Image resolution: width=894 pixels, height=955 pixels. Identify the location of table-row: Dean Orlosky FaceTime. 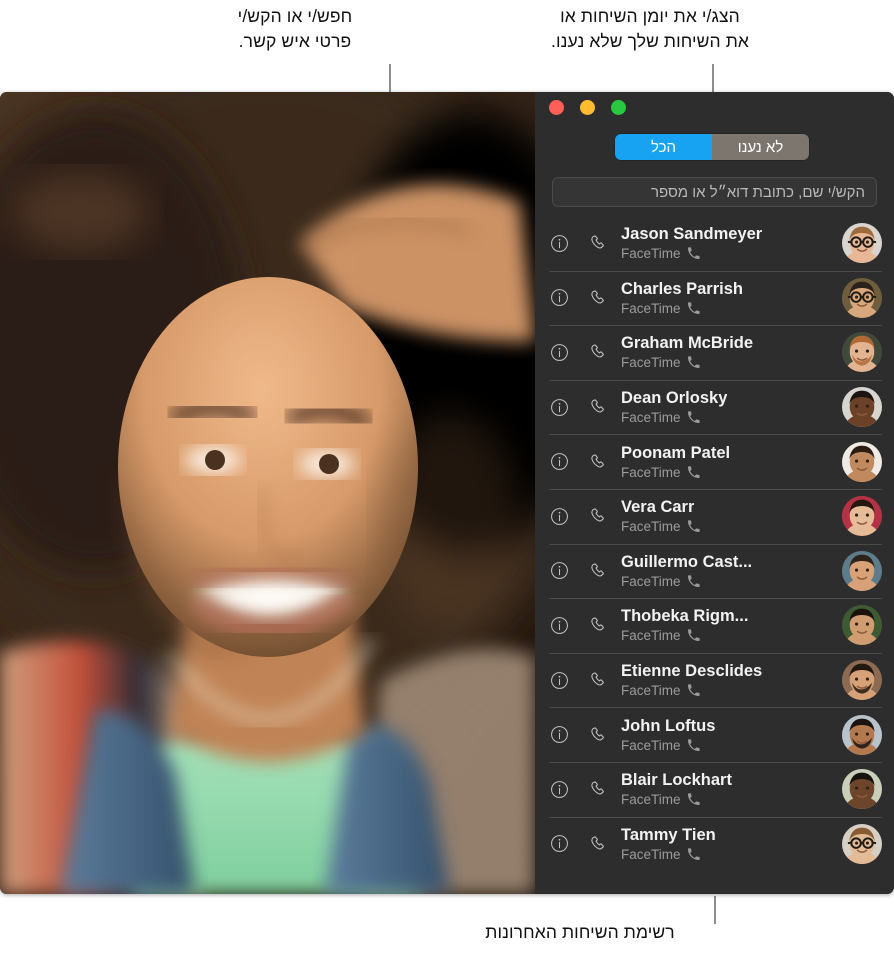
(714, 407).